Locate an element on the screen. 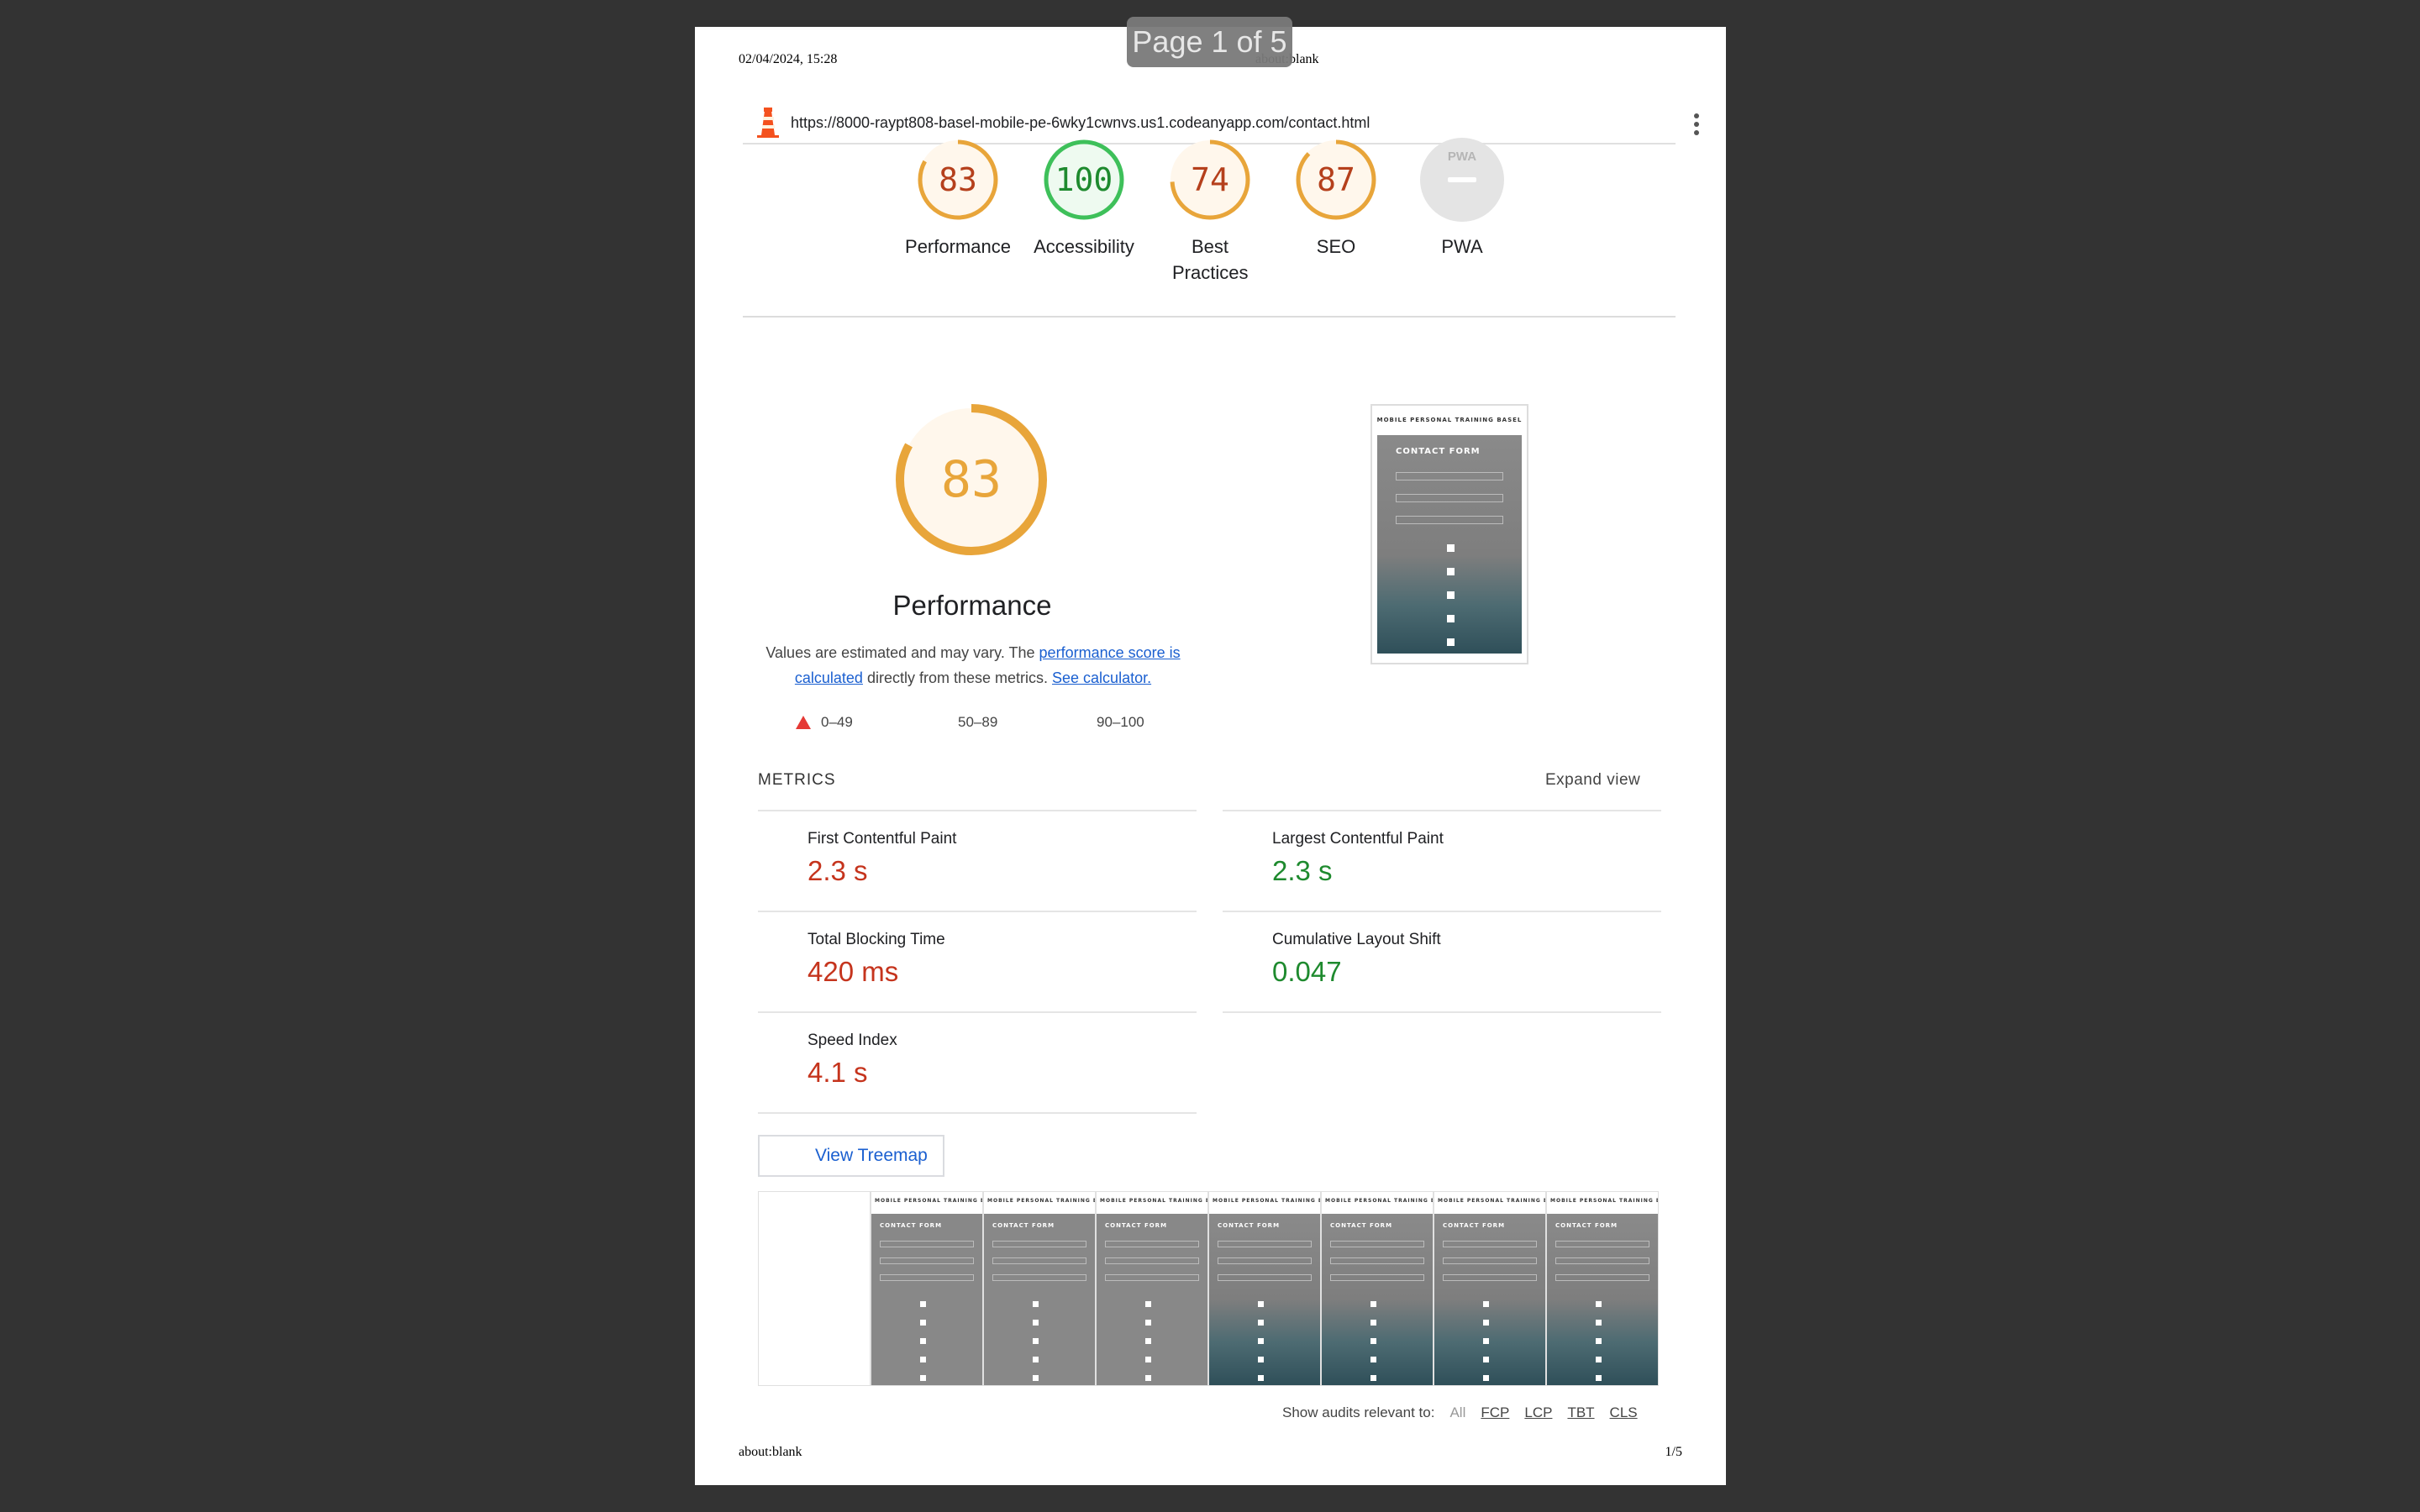 This screenshot has height=1512, width=2420. expand-view-toggle: Expand view is located at coordinates (1592, 780).